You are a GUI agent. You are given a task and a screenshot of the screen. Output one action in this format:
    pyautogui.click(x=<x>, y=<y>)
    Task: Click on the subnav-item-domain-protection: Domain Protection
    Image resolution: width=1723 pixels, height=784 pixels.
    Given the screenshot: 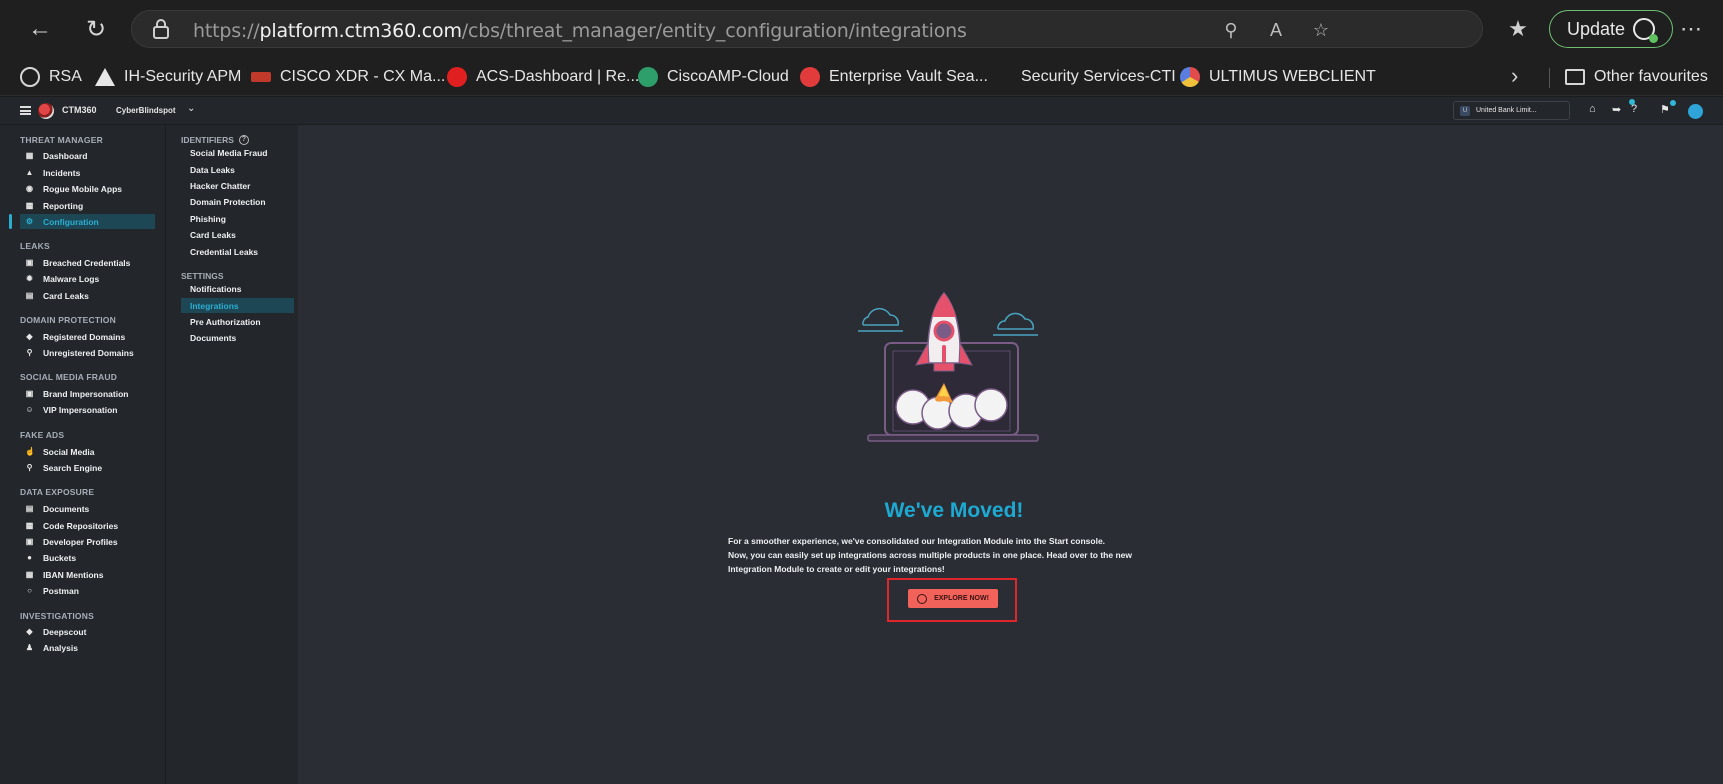 What is the action you would take?
    pyautogui.click(x=237, y=201)
    